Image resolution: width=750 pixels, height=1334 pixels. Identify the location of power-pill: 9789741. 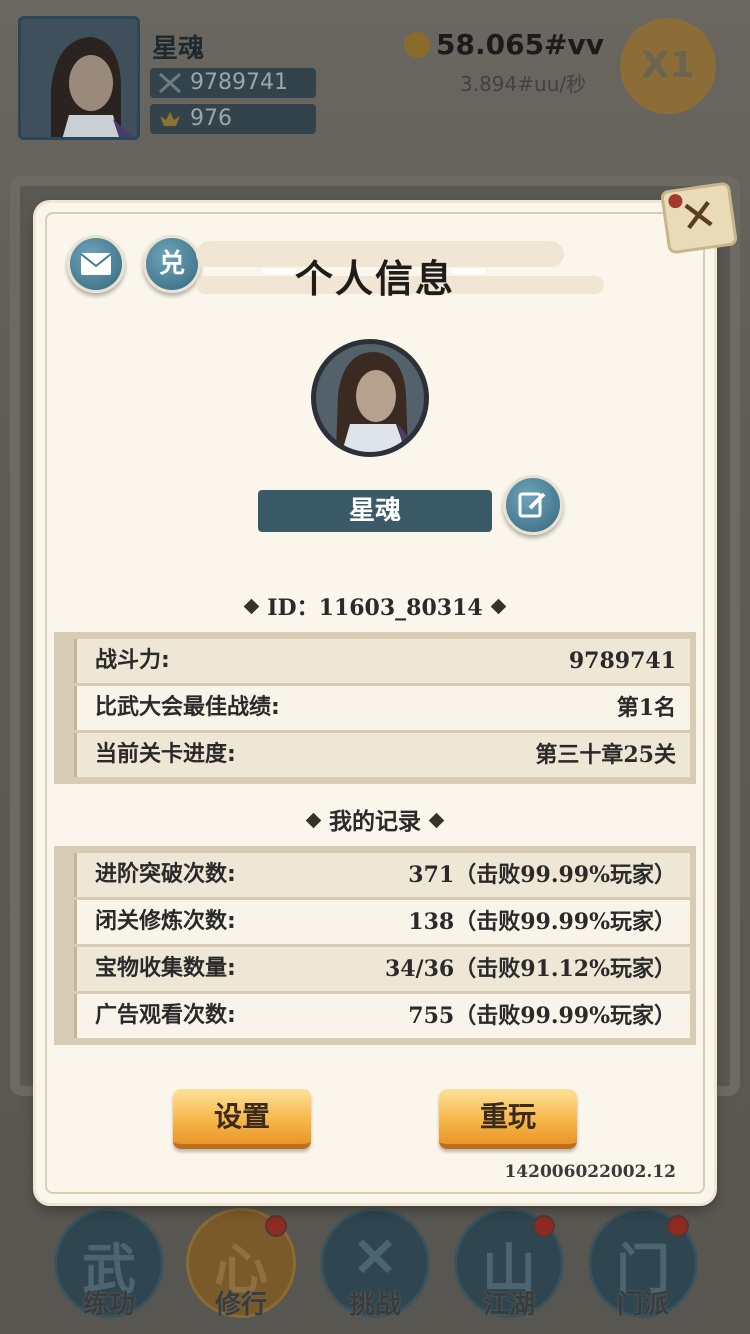
(233, 83).